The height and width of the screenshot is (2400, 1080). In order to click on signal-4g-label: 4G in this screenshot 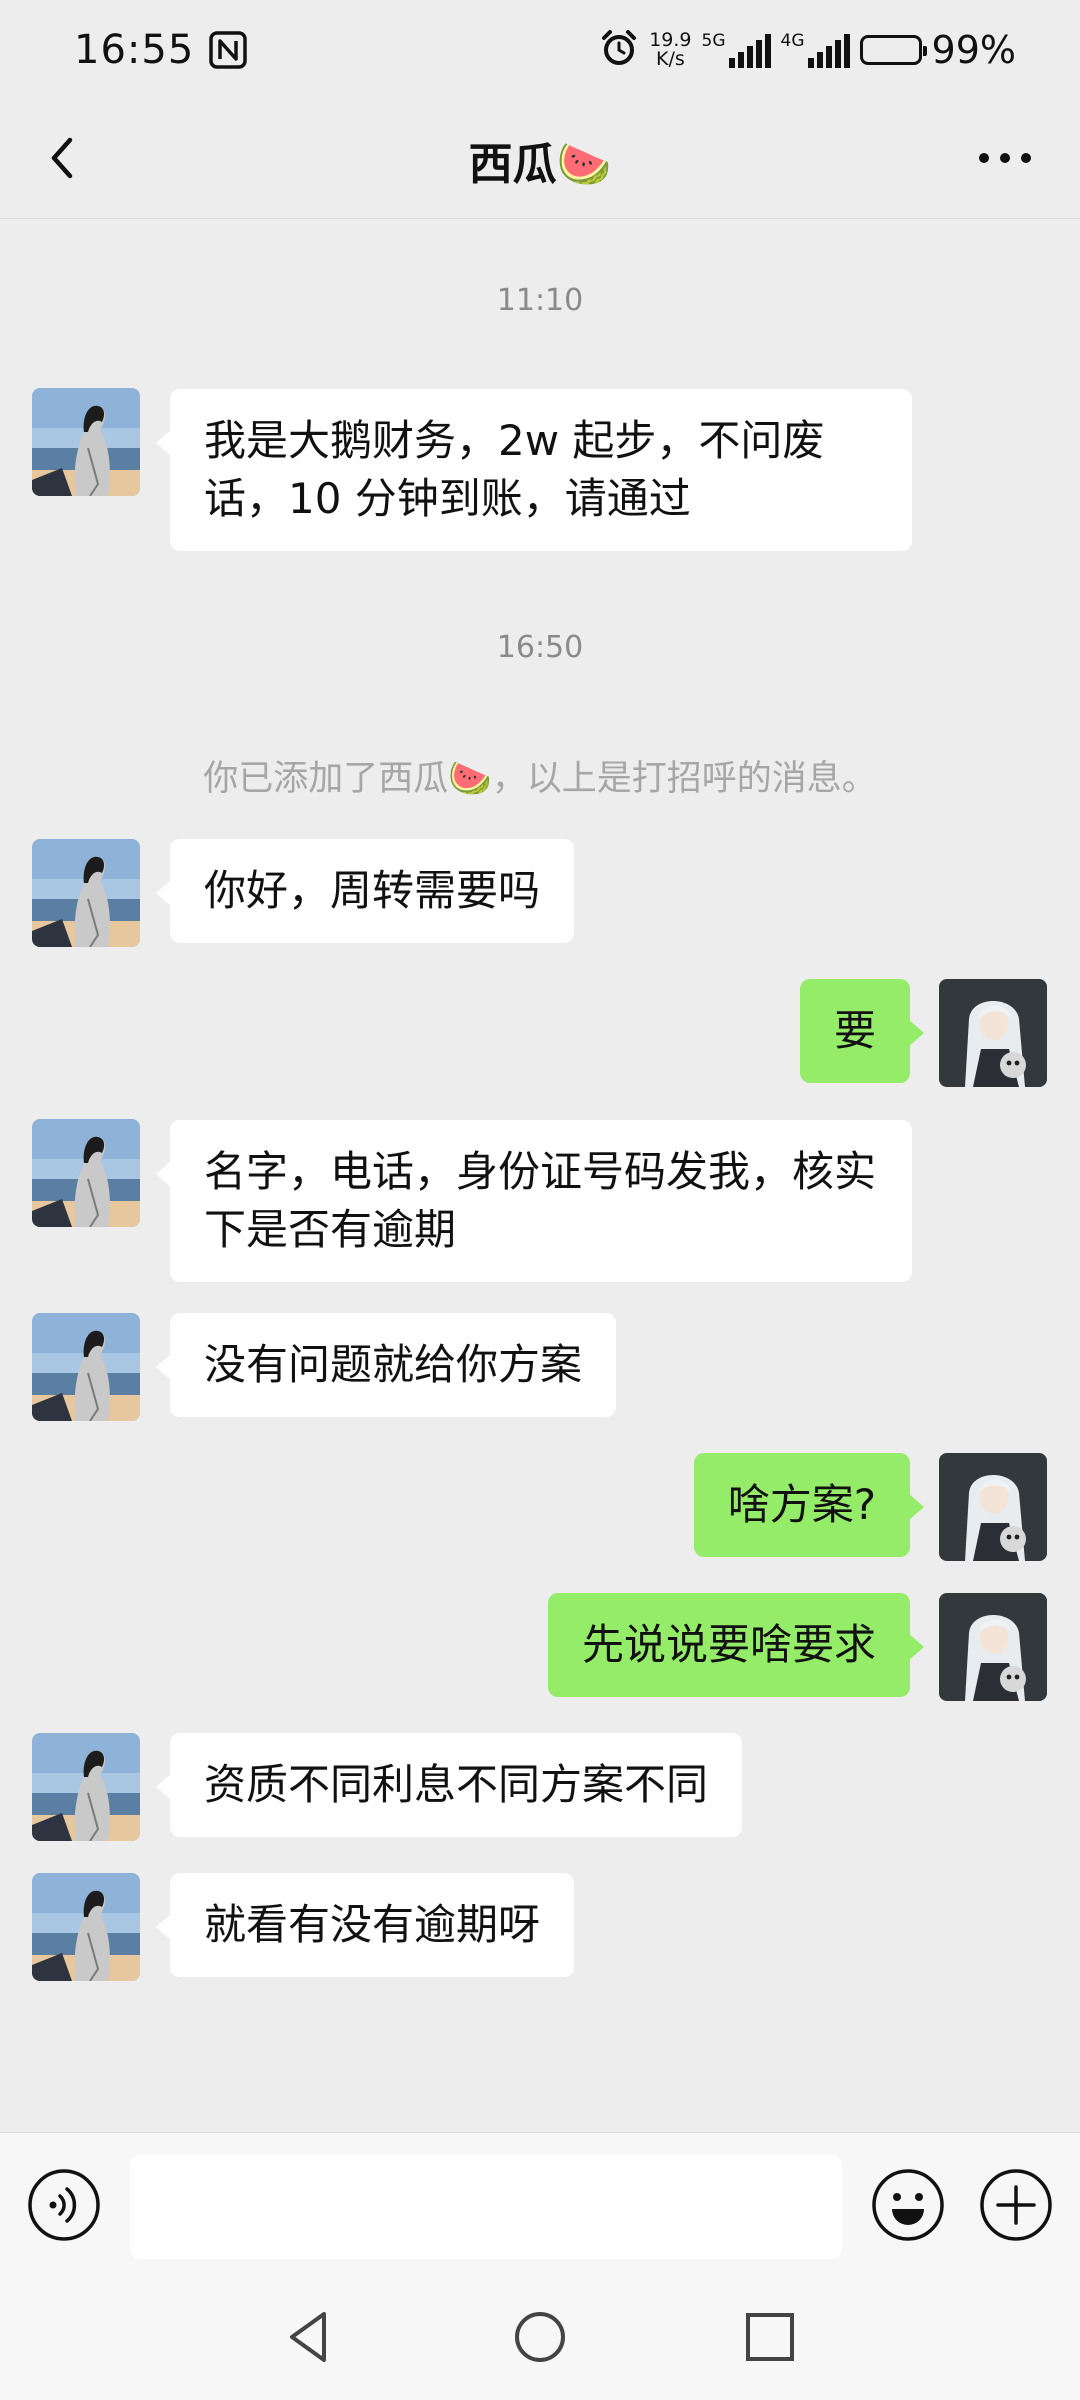, I will do `click(792, 40)`.